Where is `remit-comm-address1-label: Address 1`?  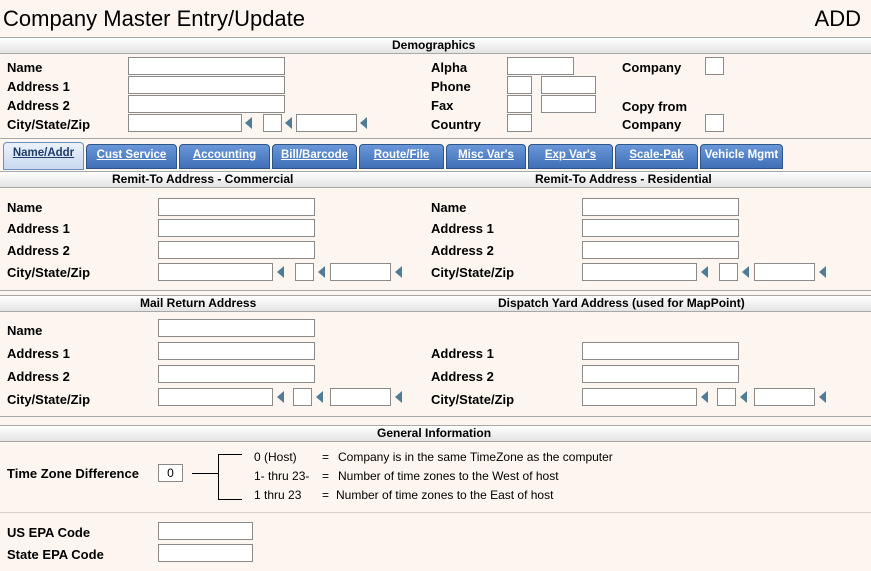
remit-comm-address1-label: Address 1 is located at coordinates (38, 228).